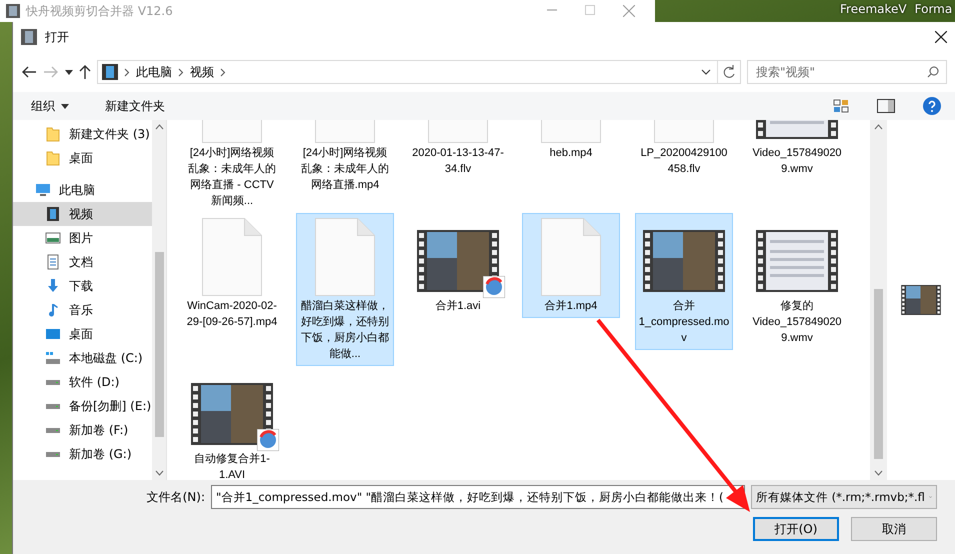  Describe the element at coordinates (82, 310) in the screenshot. I see `sidebar-item: 音乐` at that location.